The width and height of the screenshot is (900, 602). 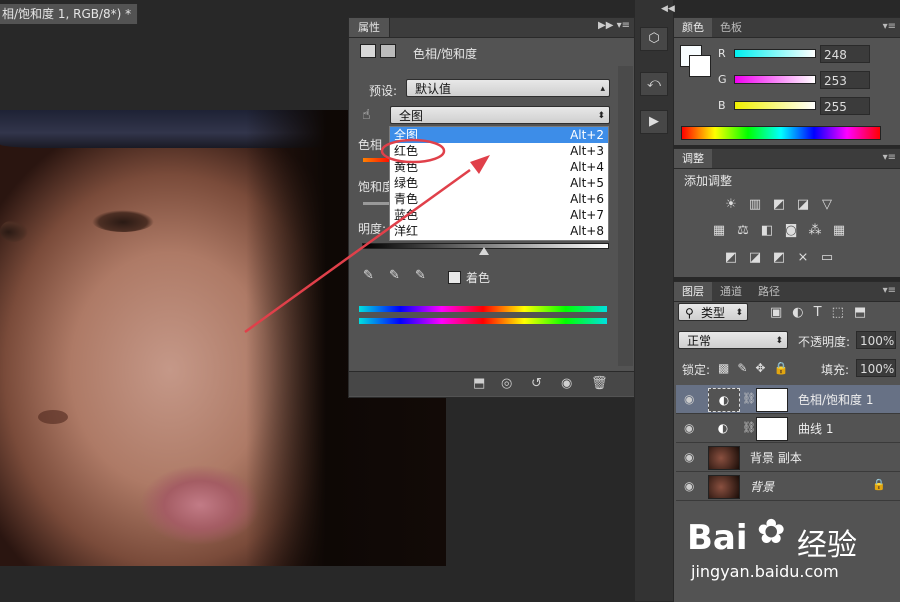 I want to click on lightness-thumb, so click(x=484, y=251).